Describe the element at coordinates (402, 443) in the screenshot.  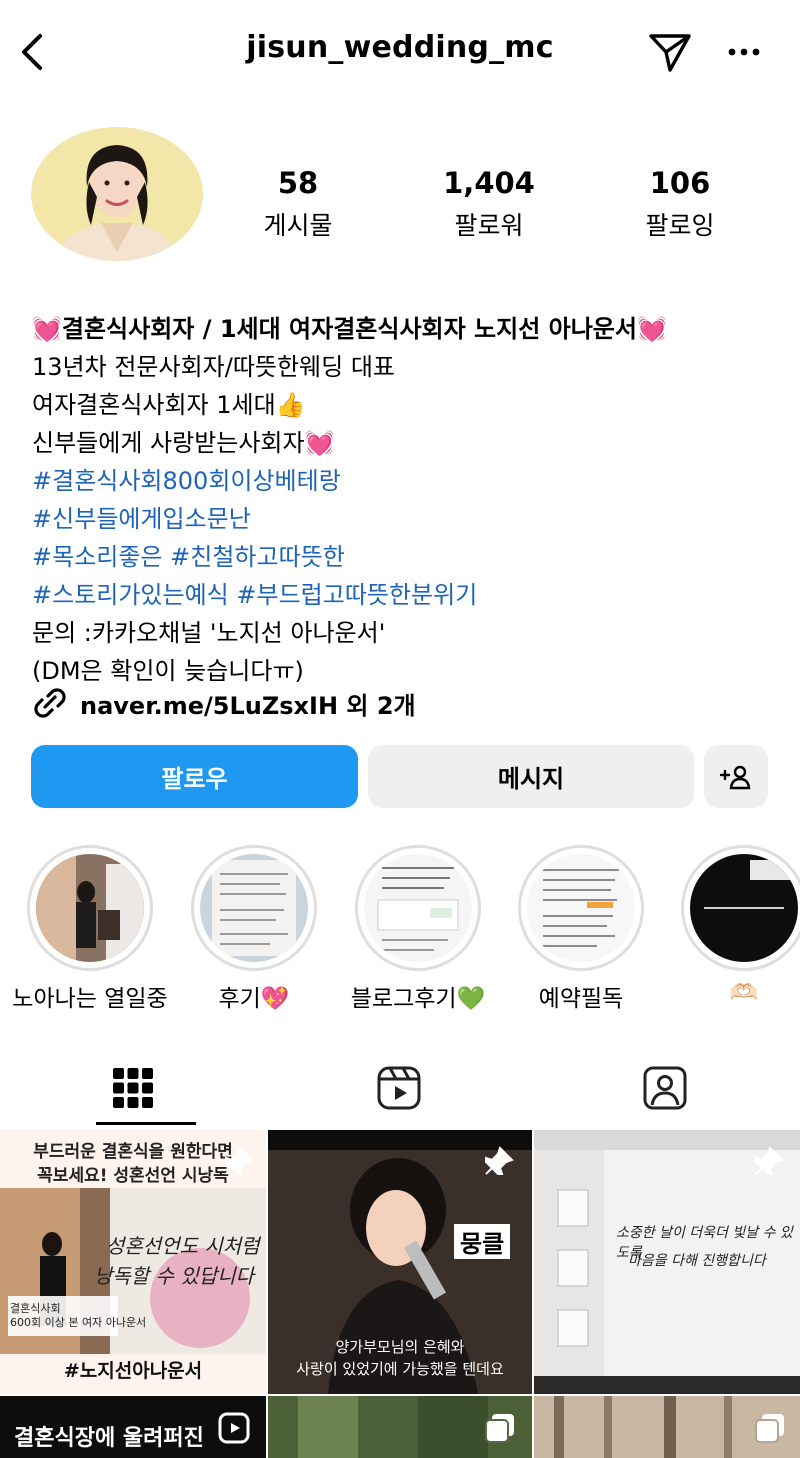
I see `bio-line: 신부들에게 사랑받는사회자💓` at that location.